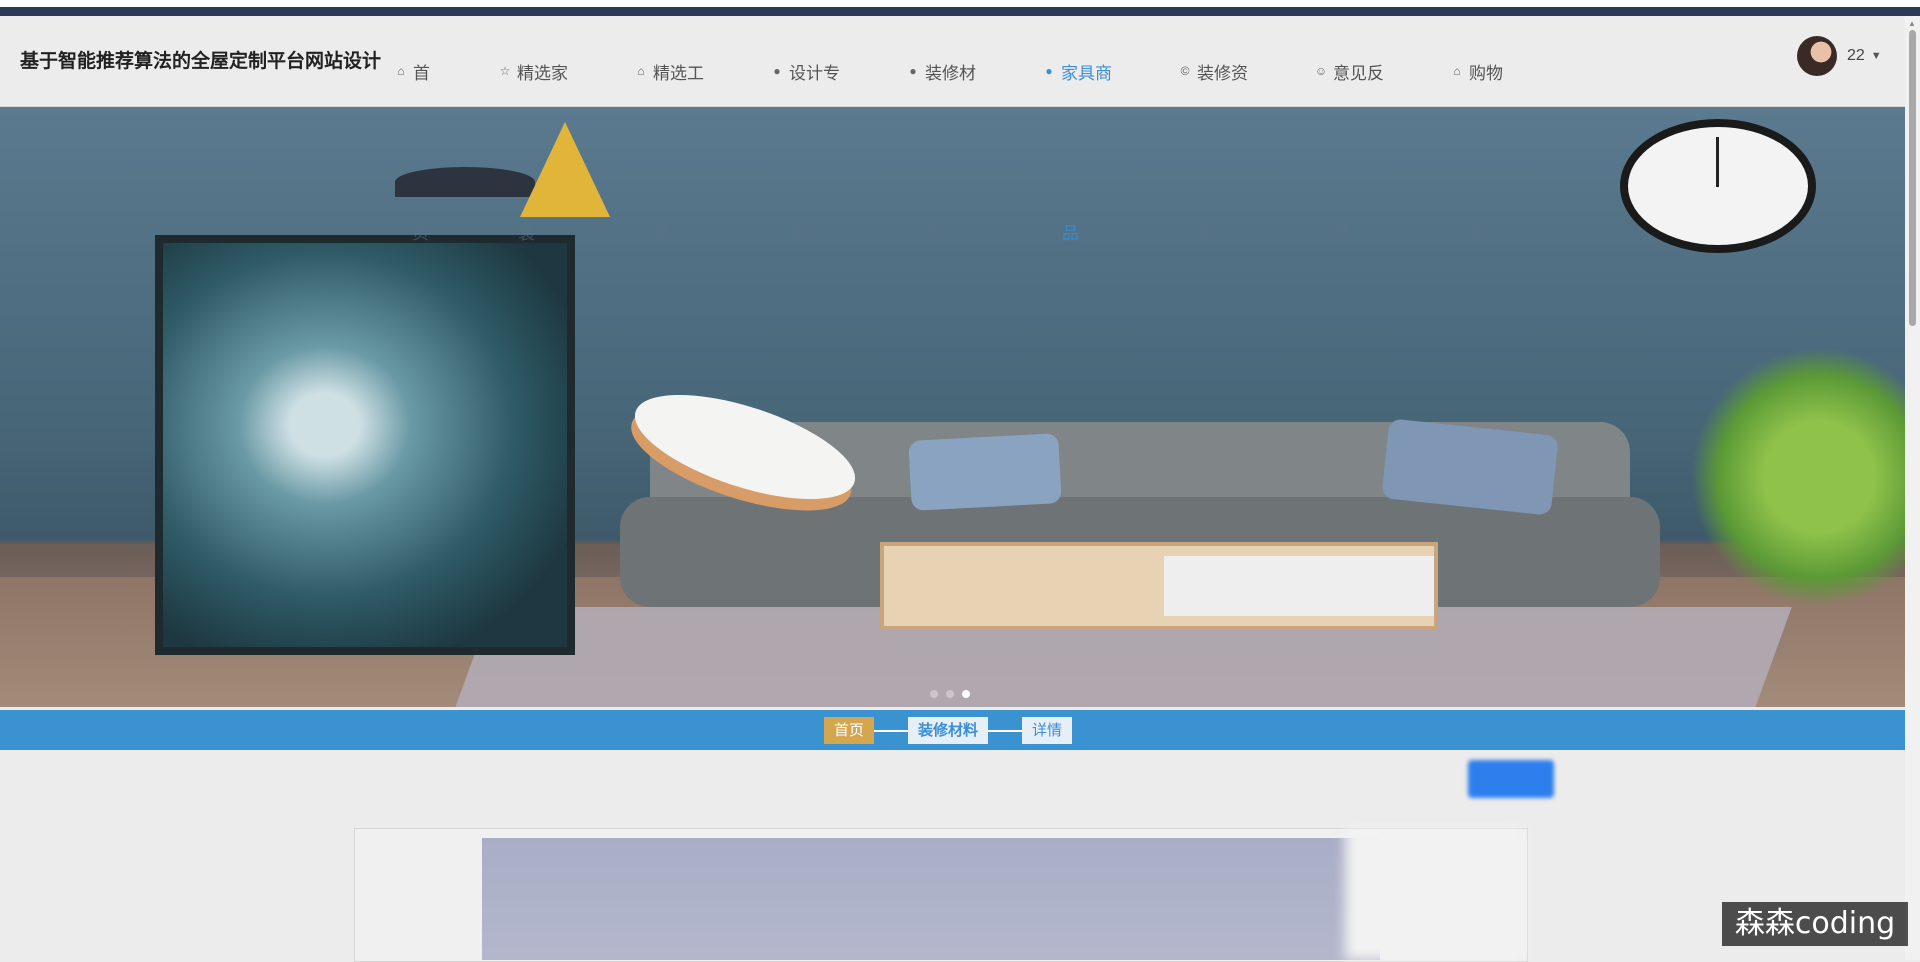 The width and height of the screenshot is (1920, 962). What do you see at coordinates (412, 71) in the screenshot?
I see `nav-item-home: ⌂ 首` at bounding box center [412, 71].